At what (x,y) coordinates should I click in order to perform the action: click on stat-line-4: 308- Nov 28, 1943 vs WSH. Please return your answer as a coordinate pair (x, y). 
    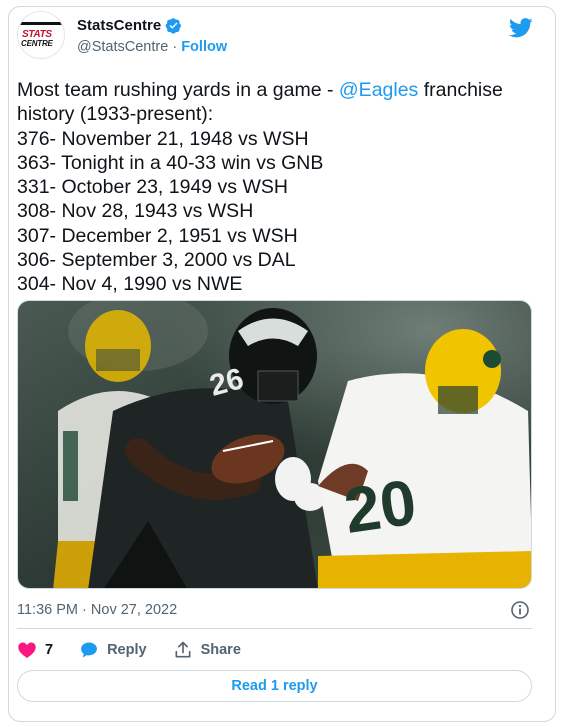
    Looking at the image, I should click on (135, 211).